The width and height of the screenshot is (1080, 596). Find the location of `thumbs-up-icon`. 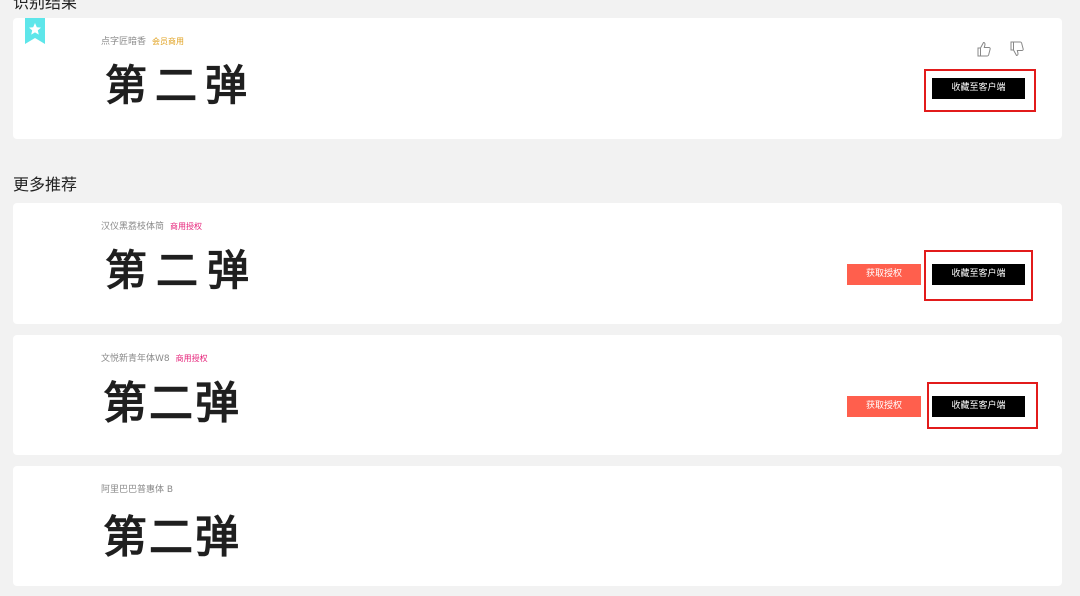

thumbs-up-icon is located at coordinates (984, 49).